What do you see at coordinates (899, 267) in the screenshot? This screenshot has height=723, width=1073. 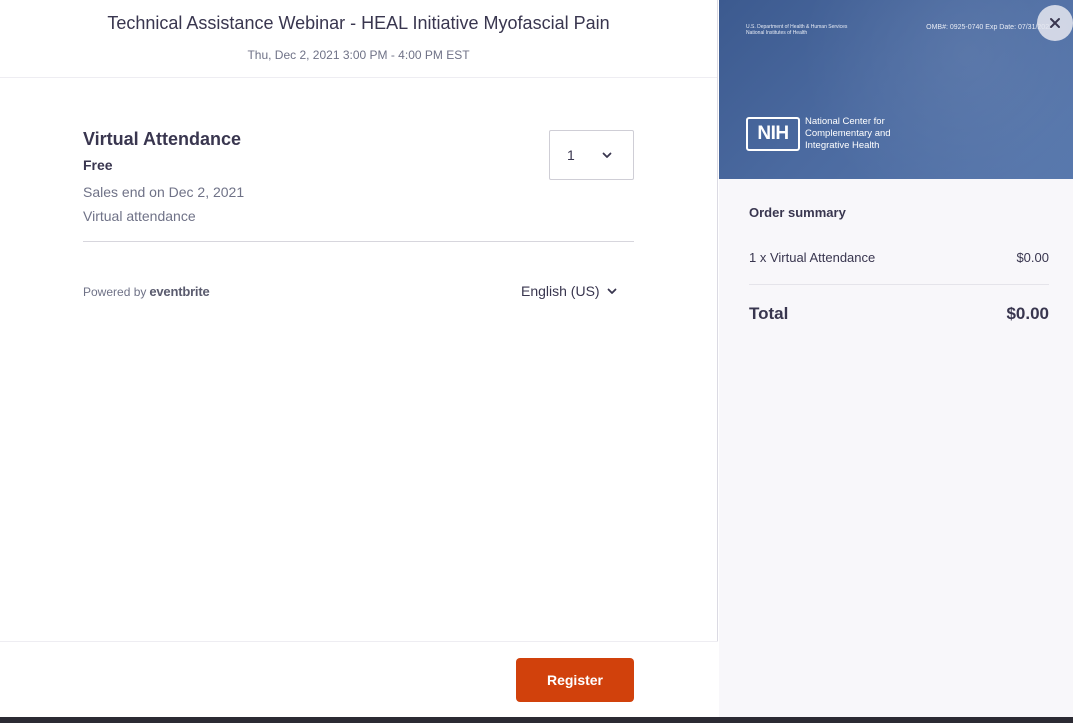 I see `summary-line-item: 1 x Virtual Attendance $0.00` at bounding box center [899, 267].